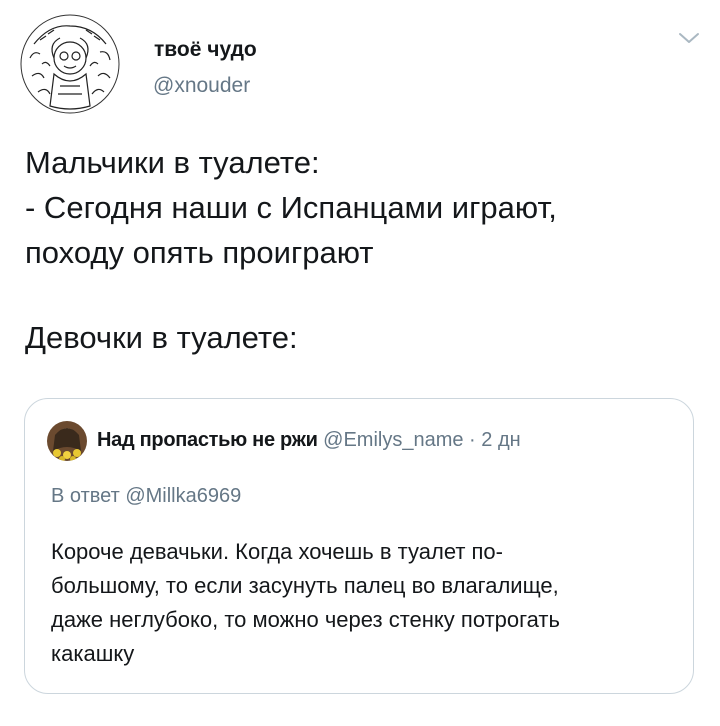  Describe the element at coordinates (172, 162) in the screenshot. I see `tweet-line: Мальчики в туалете:` at that location.